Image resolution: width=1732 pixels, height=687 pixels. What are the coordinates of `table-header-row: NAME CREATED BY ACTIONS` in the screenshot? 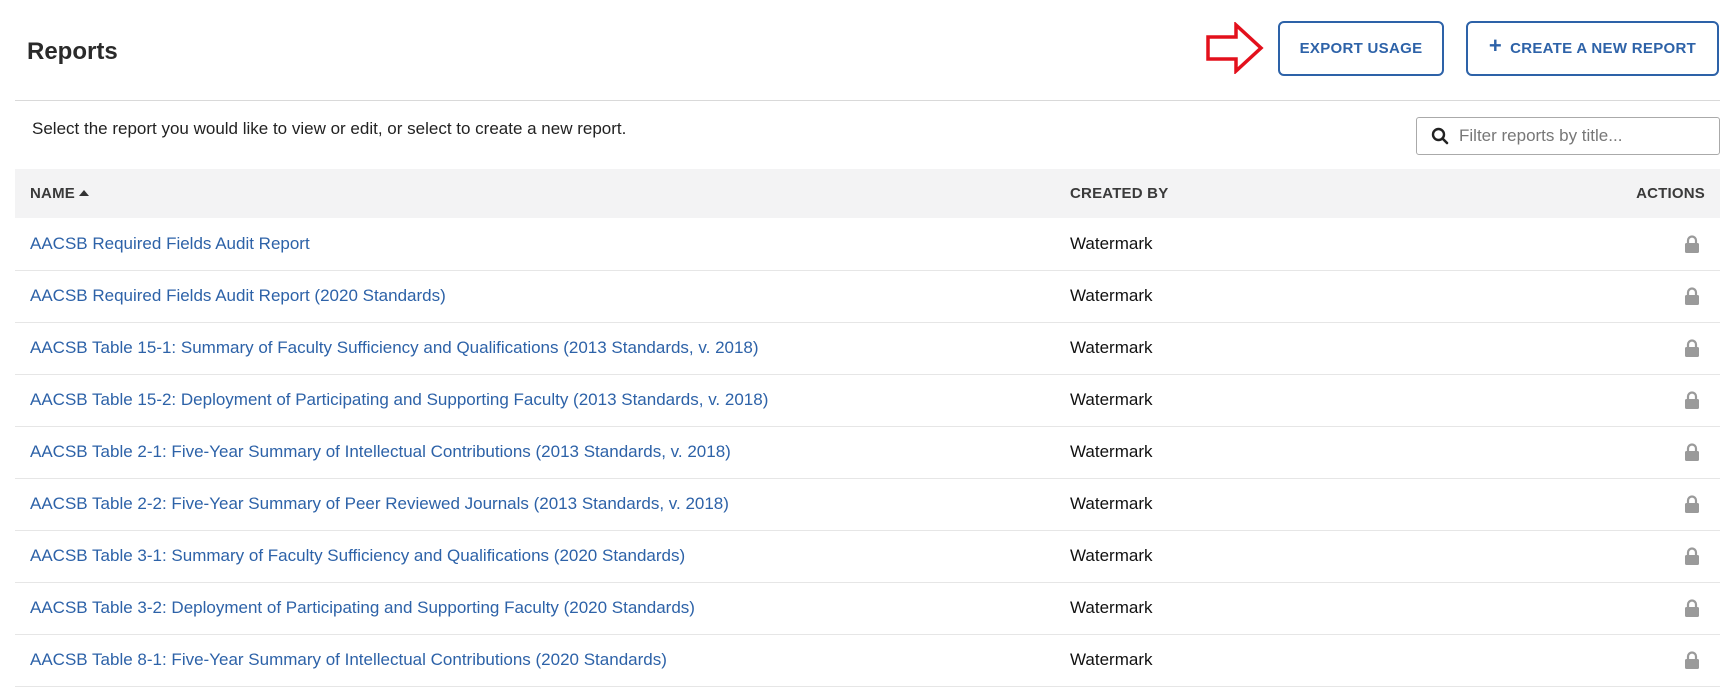 It's located at (867, 193).